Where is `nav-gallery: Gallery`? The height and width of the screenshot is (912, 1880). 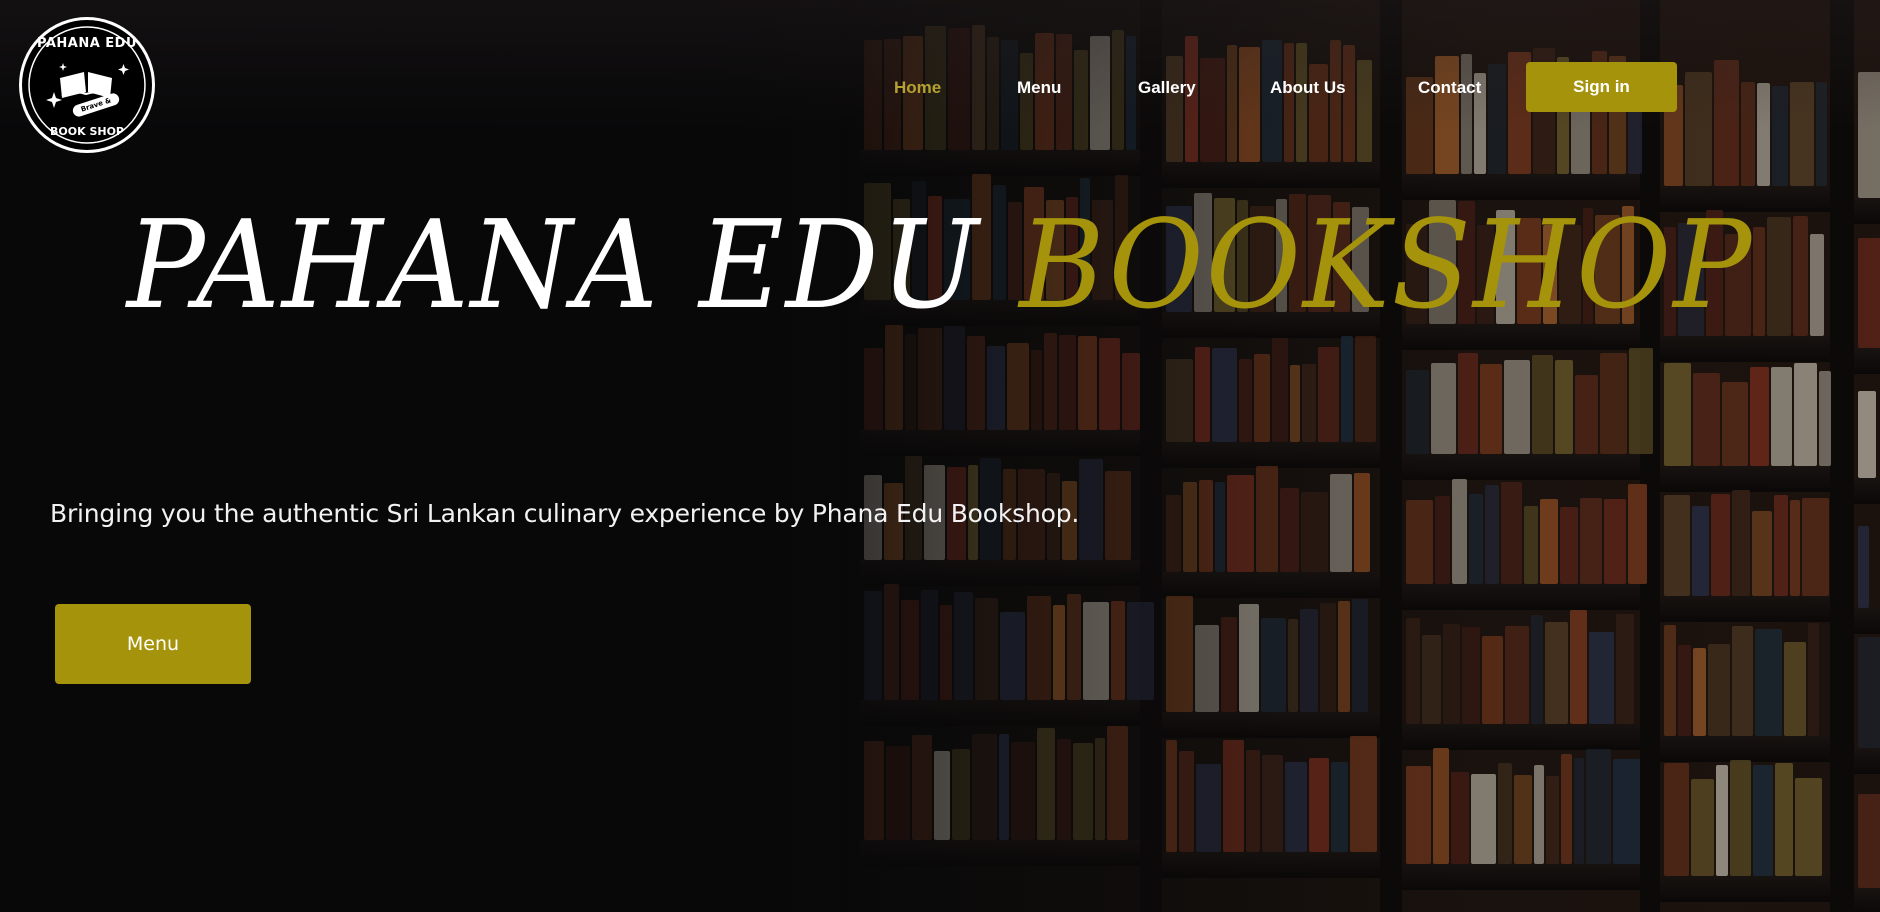 nav-gallery: Gallery is located at coordinates (1167, 88).